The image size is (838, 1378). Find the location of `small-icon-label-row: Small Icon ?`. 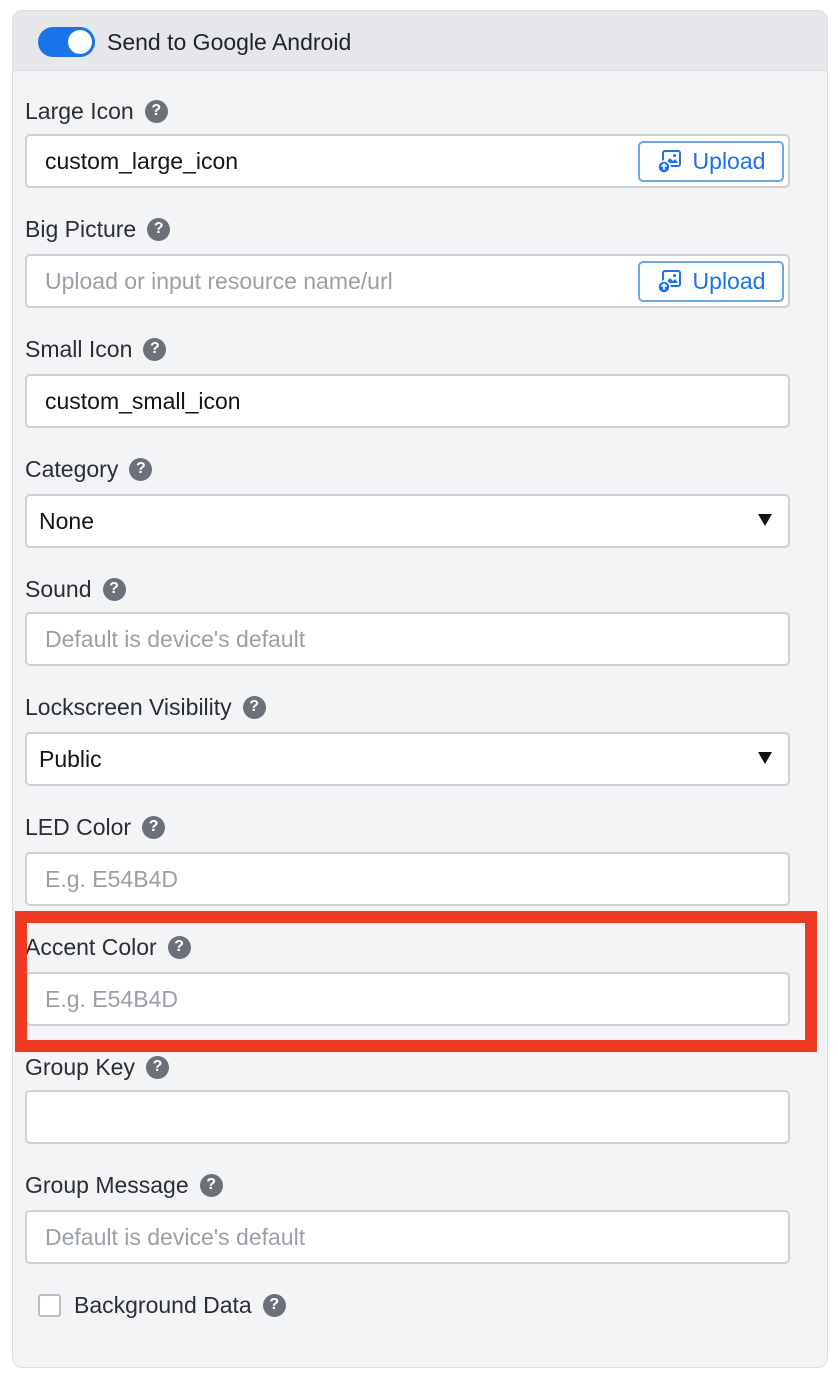

small-icon-label-row: Small Icon ? is located at coordinates (96, 349).